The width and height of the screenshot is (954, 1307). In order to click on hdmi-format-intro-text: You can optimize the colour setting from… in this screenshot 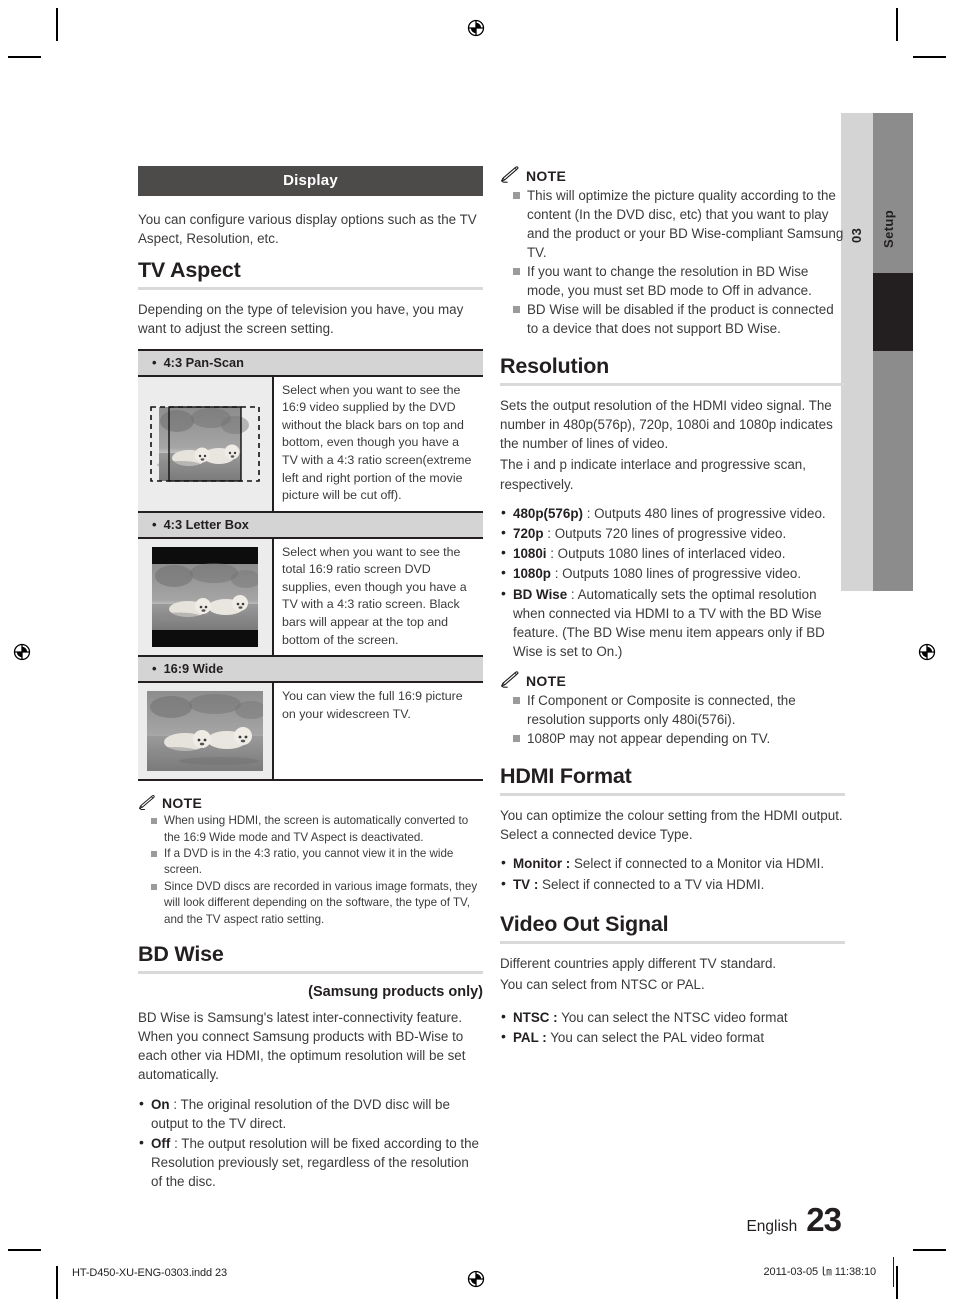, I will do `click(671, 825)`.